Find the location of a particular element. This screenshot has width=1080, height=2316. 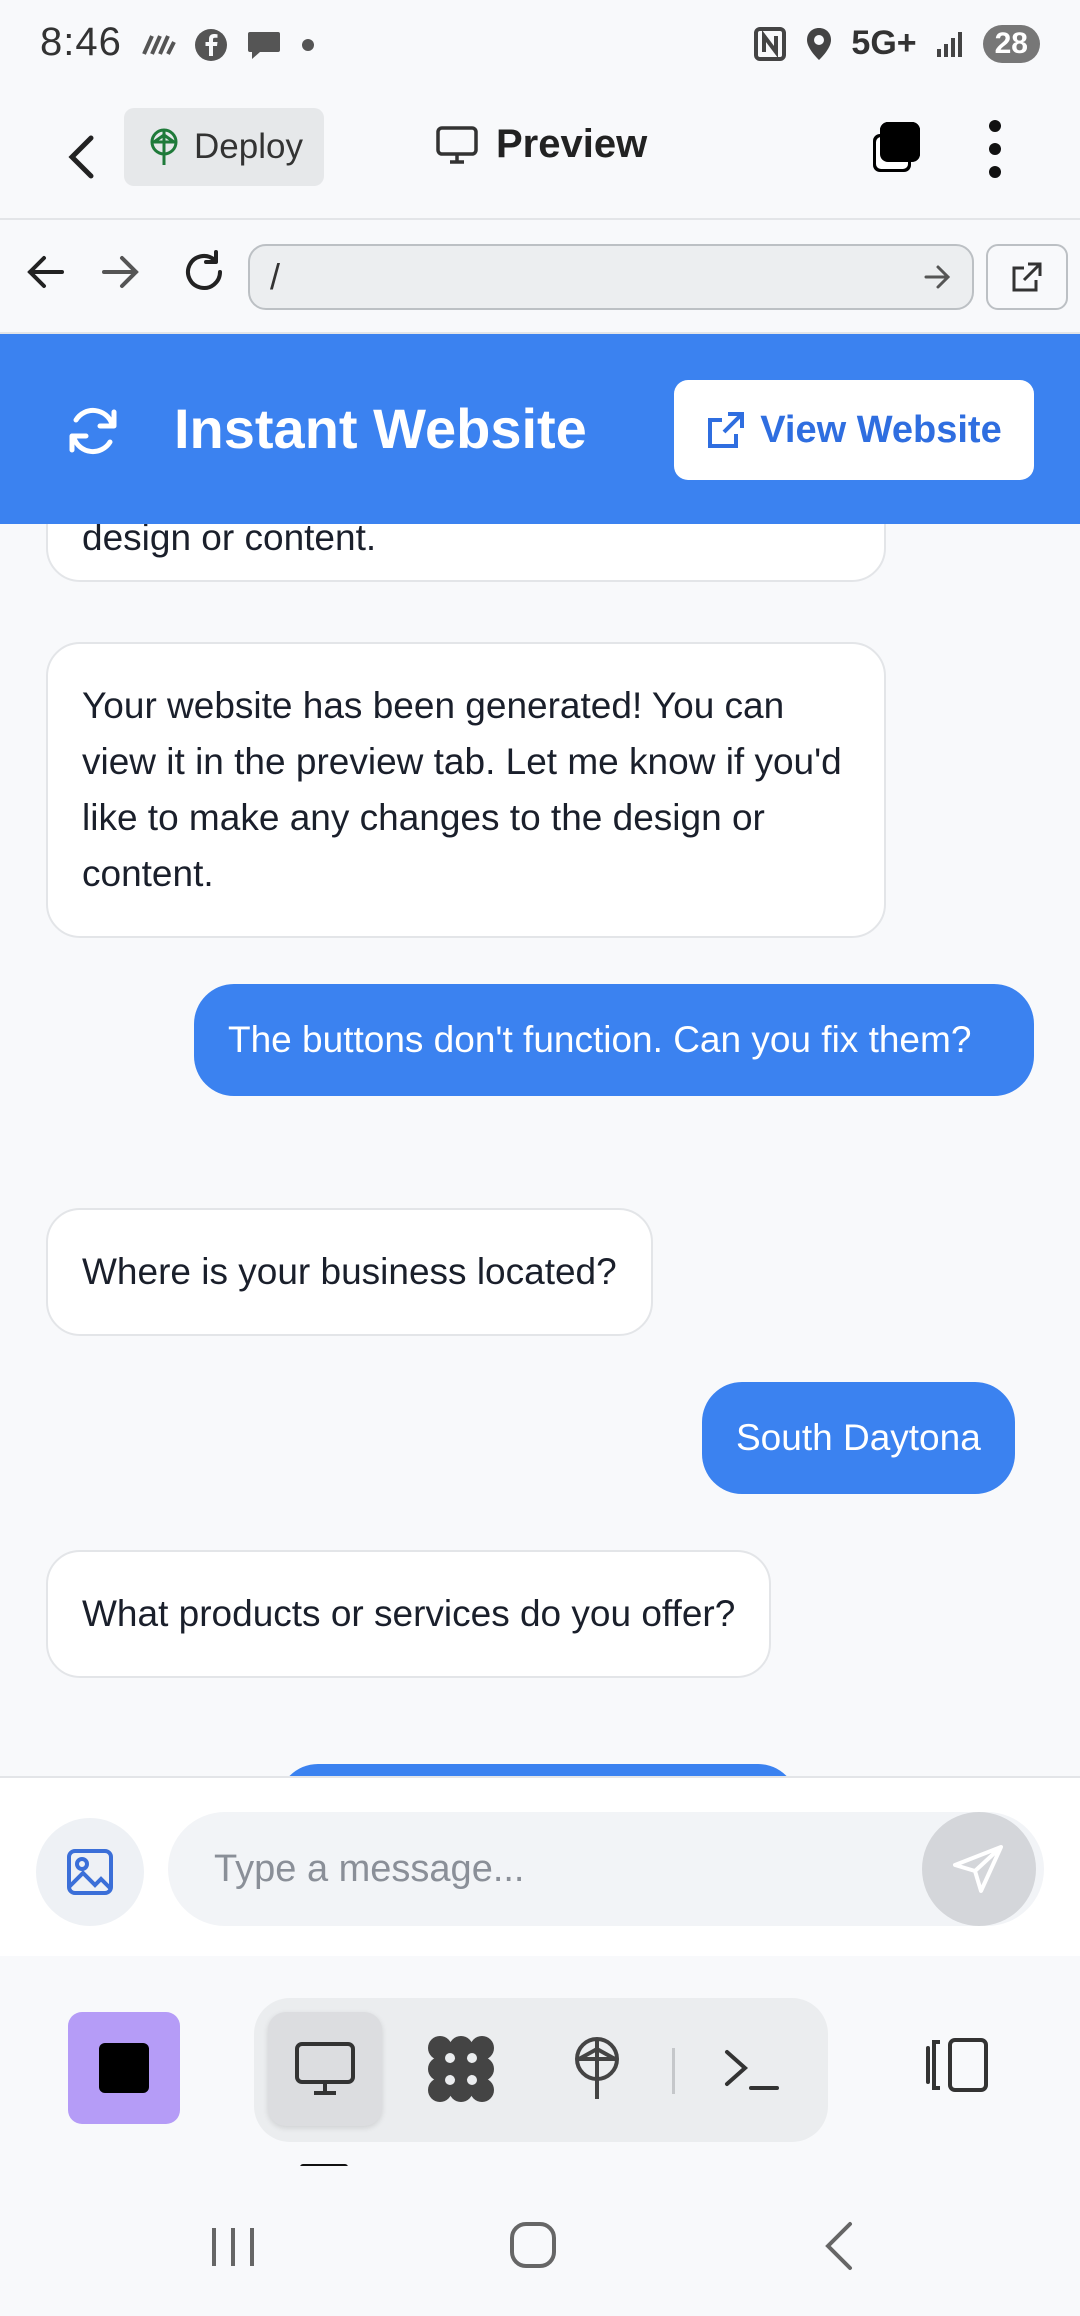

battery-level: 28 is located at coordinates (1011, 43).